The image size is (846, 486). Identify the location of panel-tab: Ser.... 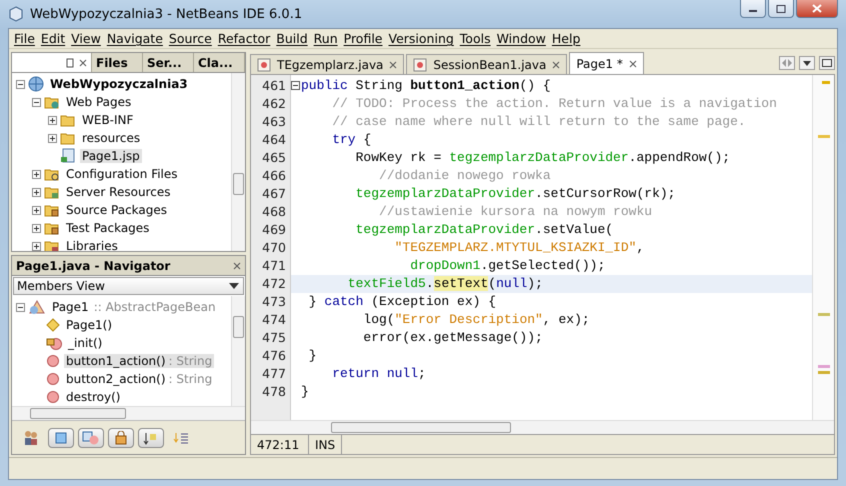
(164, 63).